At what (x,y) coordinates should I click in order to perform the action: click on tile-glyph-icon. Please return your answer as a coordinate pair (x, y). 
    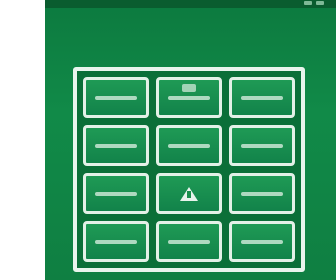
    Looking at the image, I should click on (189, 88).